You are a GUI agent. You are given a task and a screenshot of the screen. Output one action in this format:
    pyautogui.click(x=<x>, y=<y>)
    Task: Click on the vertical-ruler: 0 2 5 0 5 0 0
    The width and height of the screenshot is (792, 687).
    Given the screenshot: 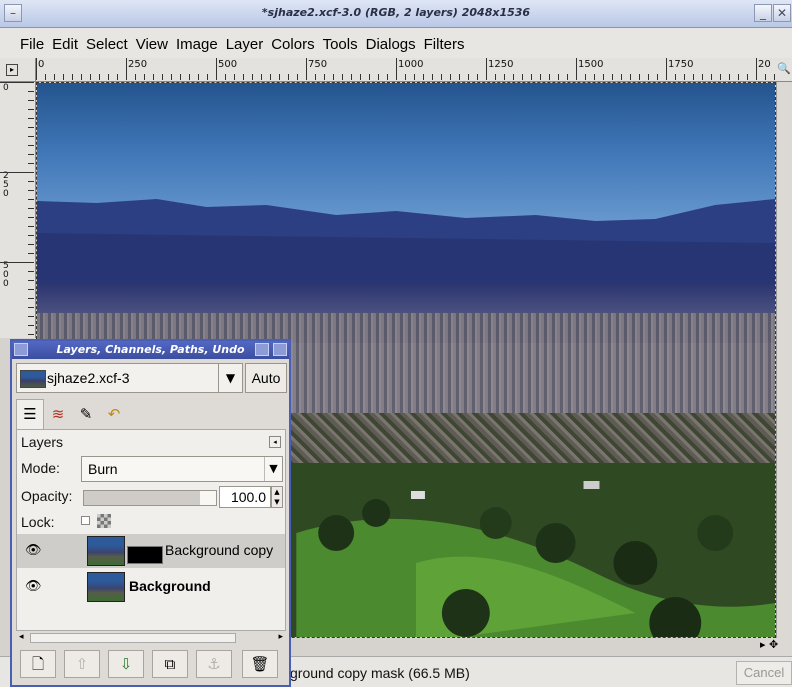 What is the action you would take?
    pyautogui.click(x=18, y=210)
    